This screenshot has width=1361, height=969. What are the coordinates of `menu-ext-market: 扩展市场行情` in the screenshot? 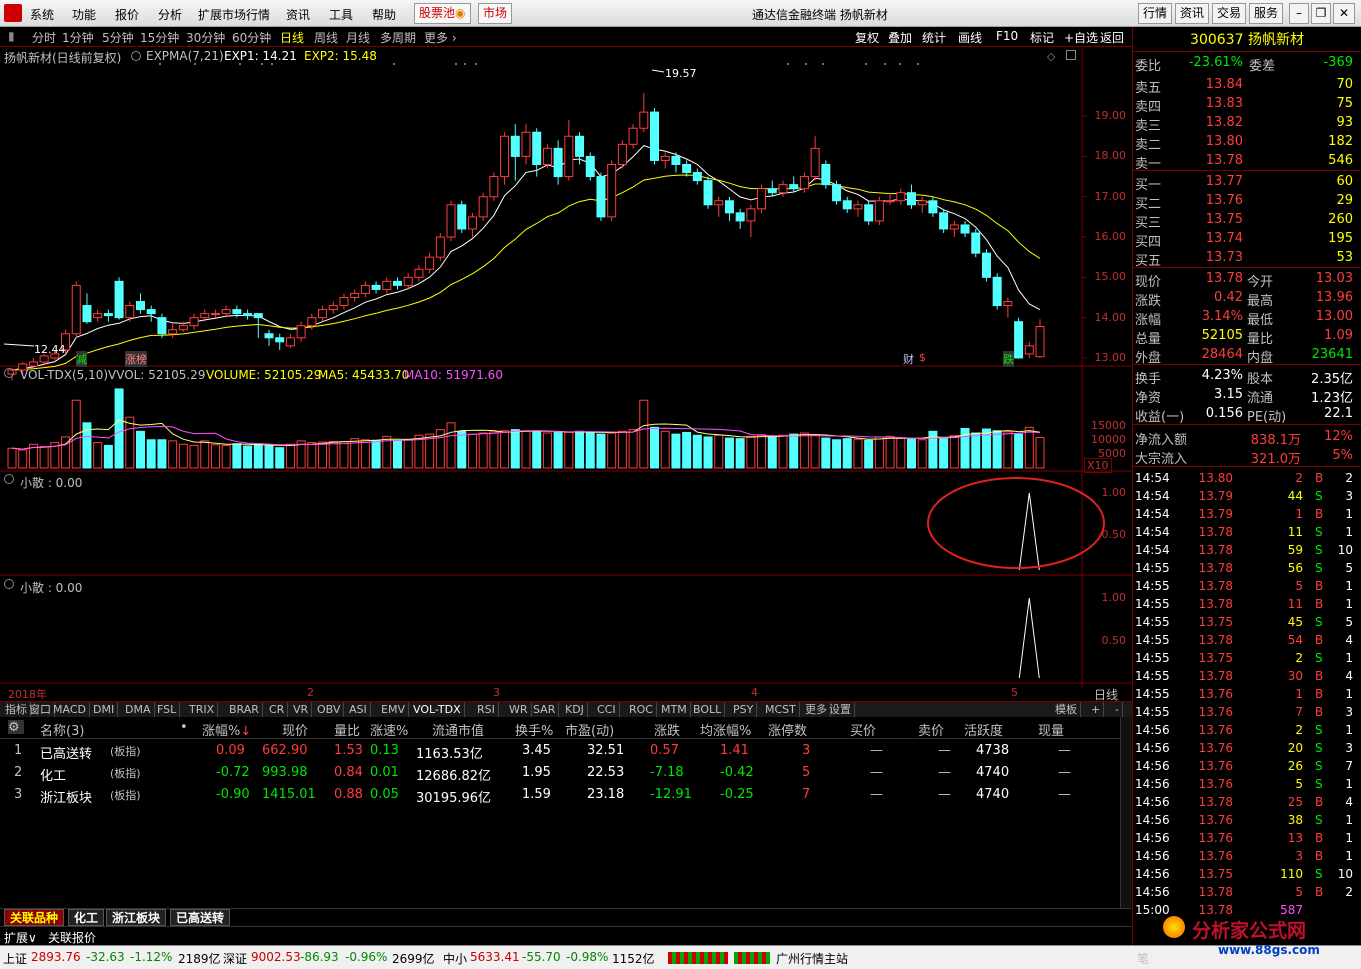 It's located at (234, 14).